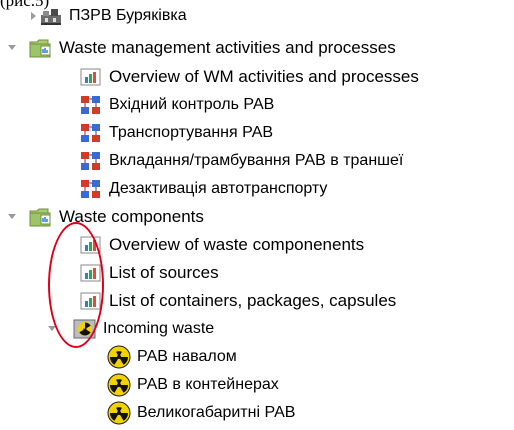 The height and width of the screenshot is (430, 514). Describe the element at coordinates (187, 356) in the screenshot. I see `tree-item-label: РАВ навалом` at that location.